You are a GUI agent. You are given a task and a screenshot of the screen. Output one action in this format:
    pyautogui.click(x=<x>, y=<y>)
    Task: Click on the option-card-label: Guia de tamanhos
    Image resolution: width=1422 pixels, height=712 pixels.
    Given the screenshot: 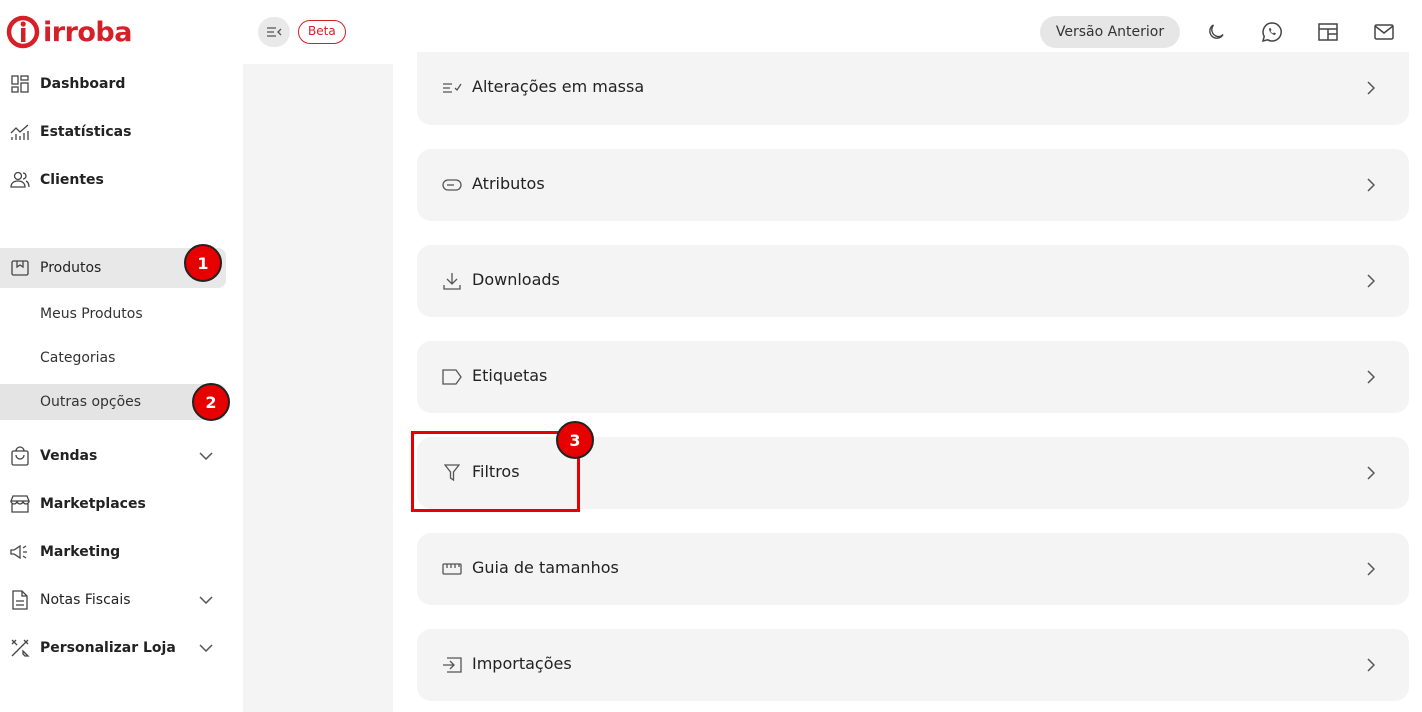 What is the action you would take?
    pyautogui.click(x=545, y=567)
    